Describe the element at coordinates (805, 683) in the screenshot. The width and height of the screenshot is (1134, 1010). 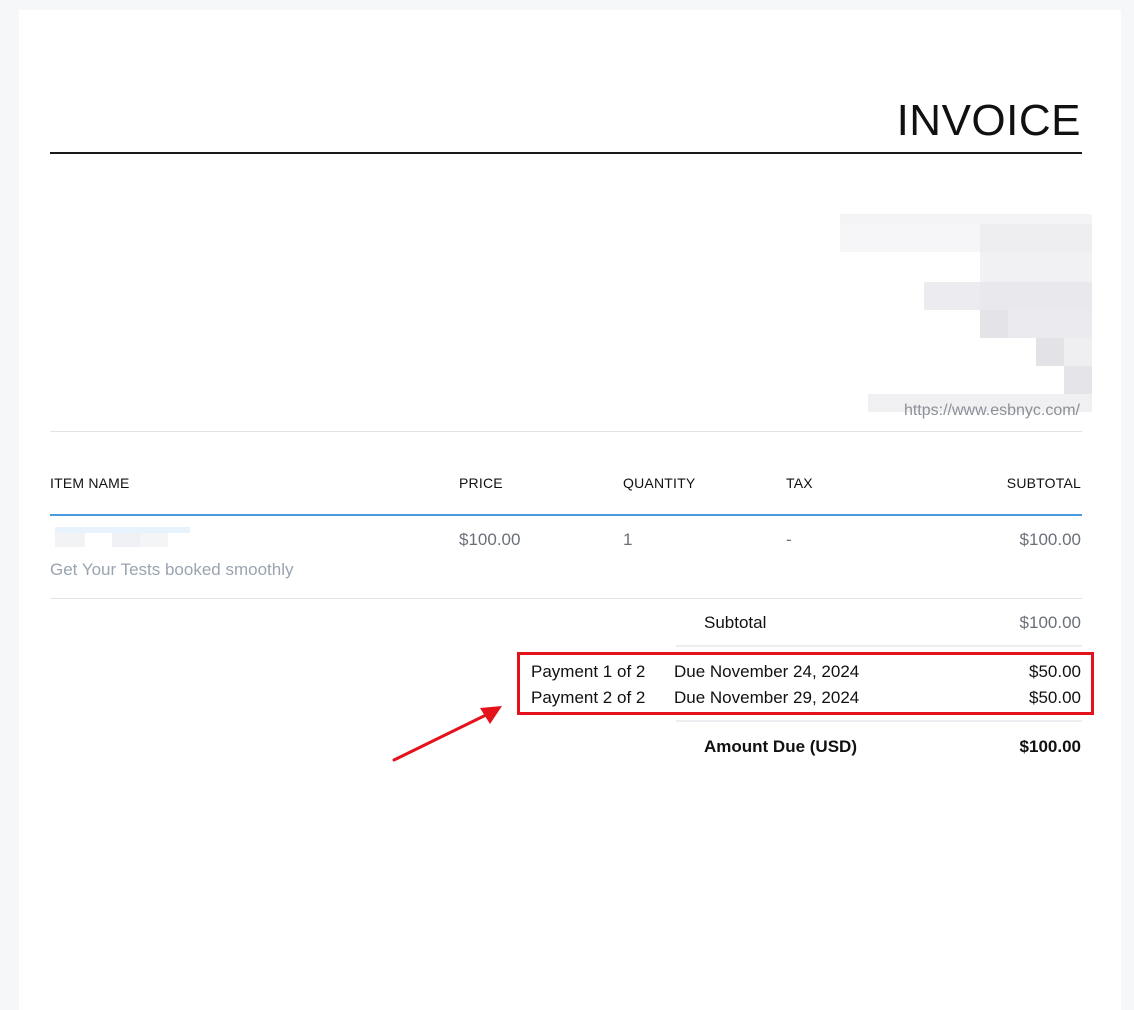
I see `payment-schedule-highlight-box` at that location.